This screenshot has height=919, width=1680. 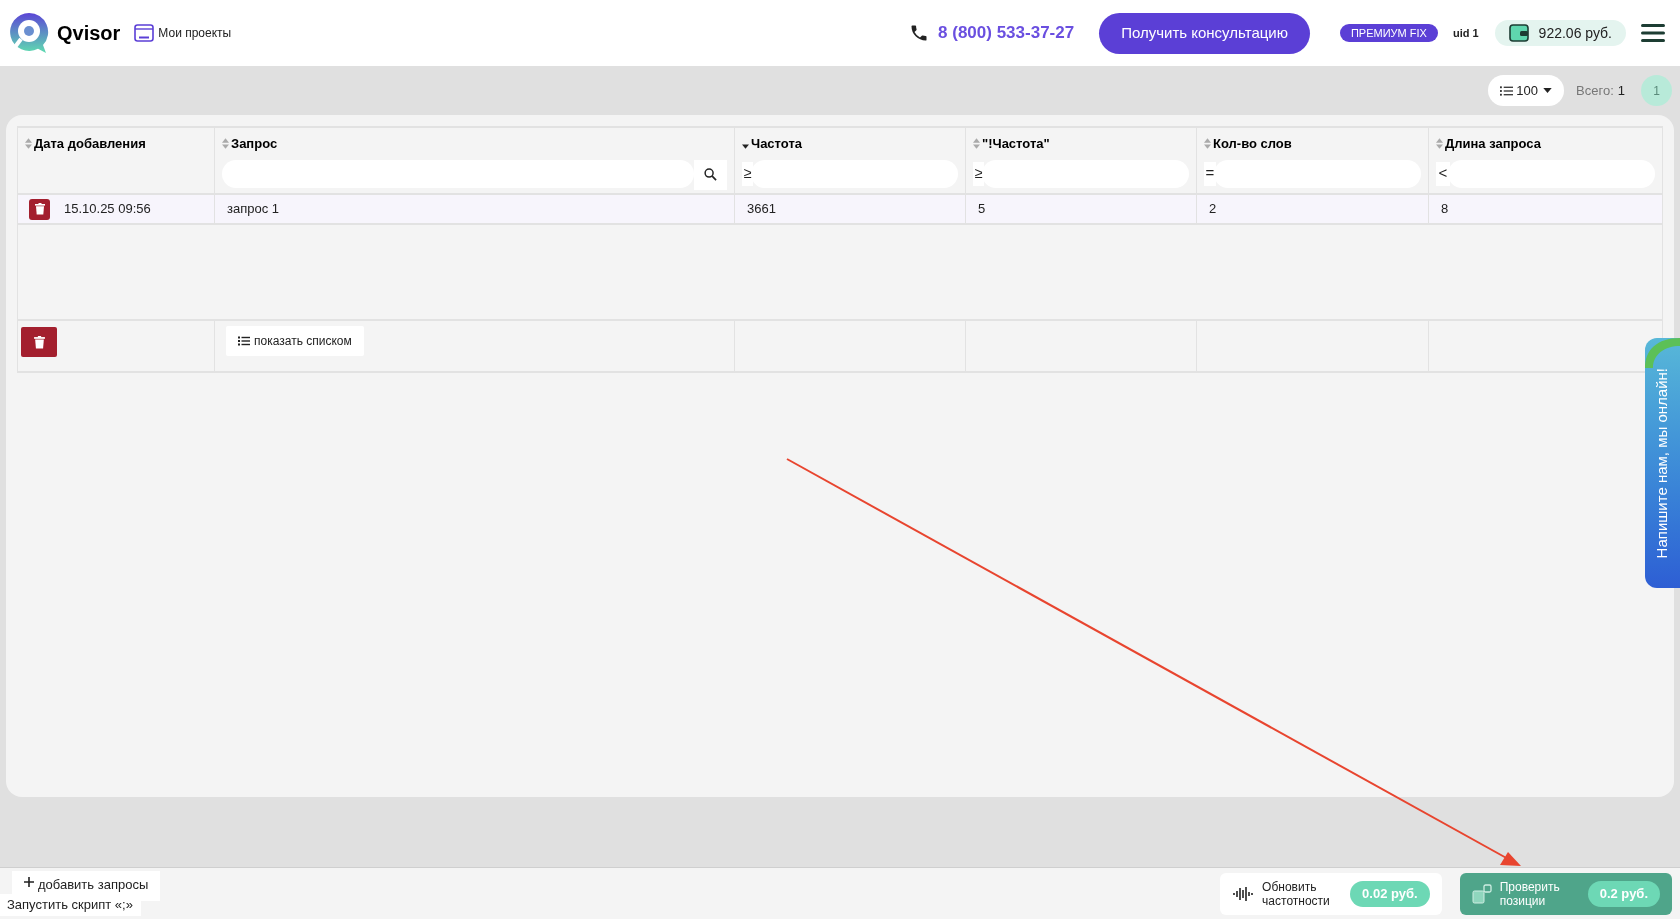 I want to click on chat-tab: Напишите нам, мы онлайн!, so click(x=1662, y=463).